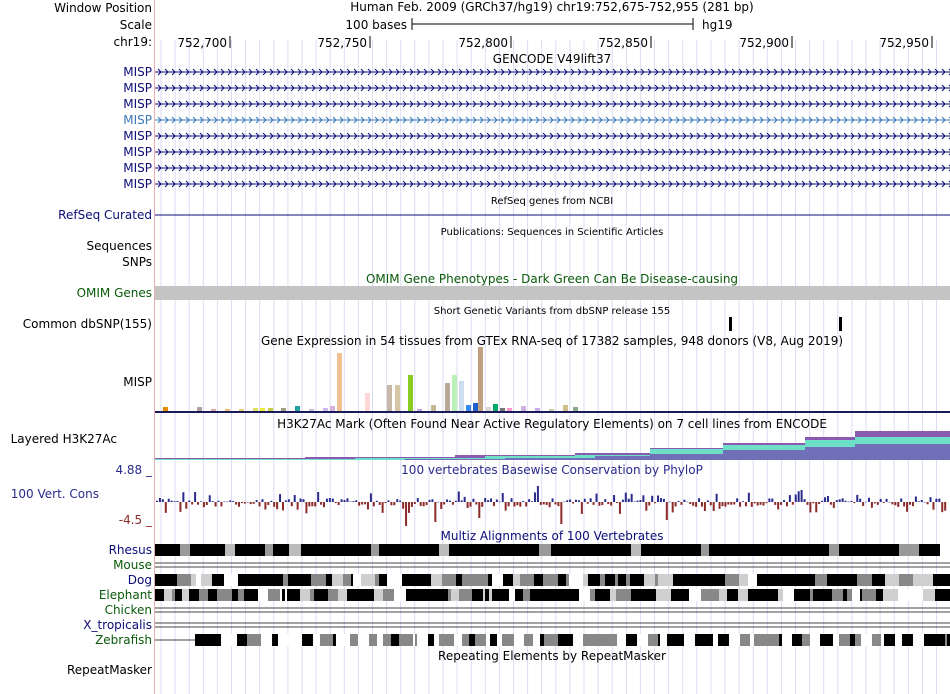 This screenshot has width=950, height=694. Describe the element at coordinates (109, 670) in the screenshot. I see `repeatmasker-label: RepeatMasker` at that location.